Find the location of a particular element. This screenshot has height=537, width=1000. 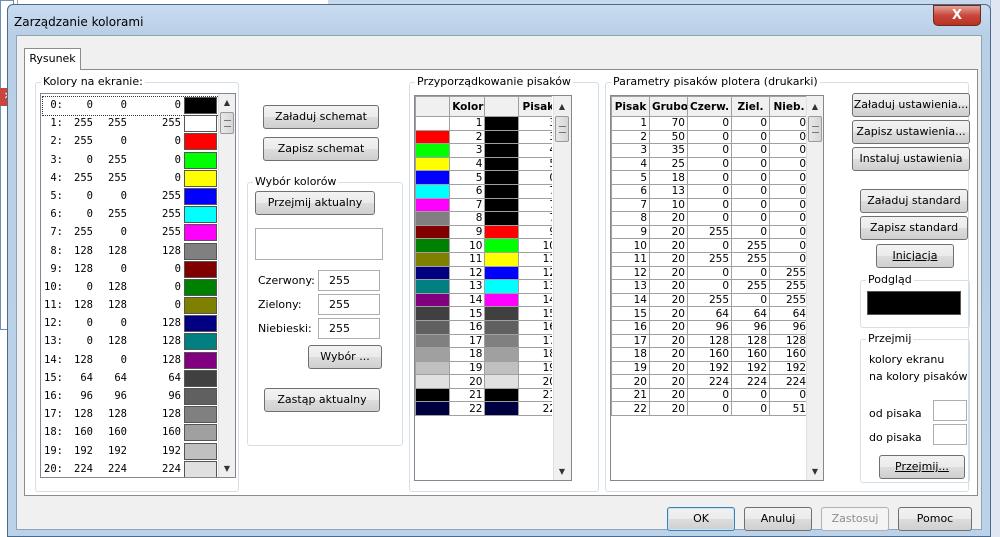

replace-current-button: Zastąp aktualny is located at coordinates (322, 400).